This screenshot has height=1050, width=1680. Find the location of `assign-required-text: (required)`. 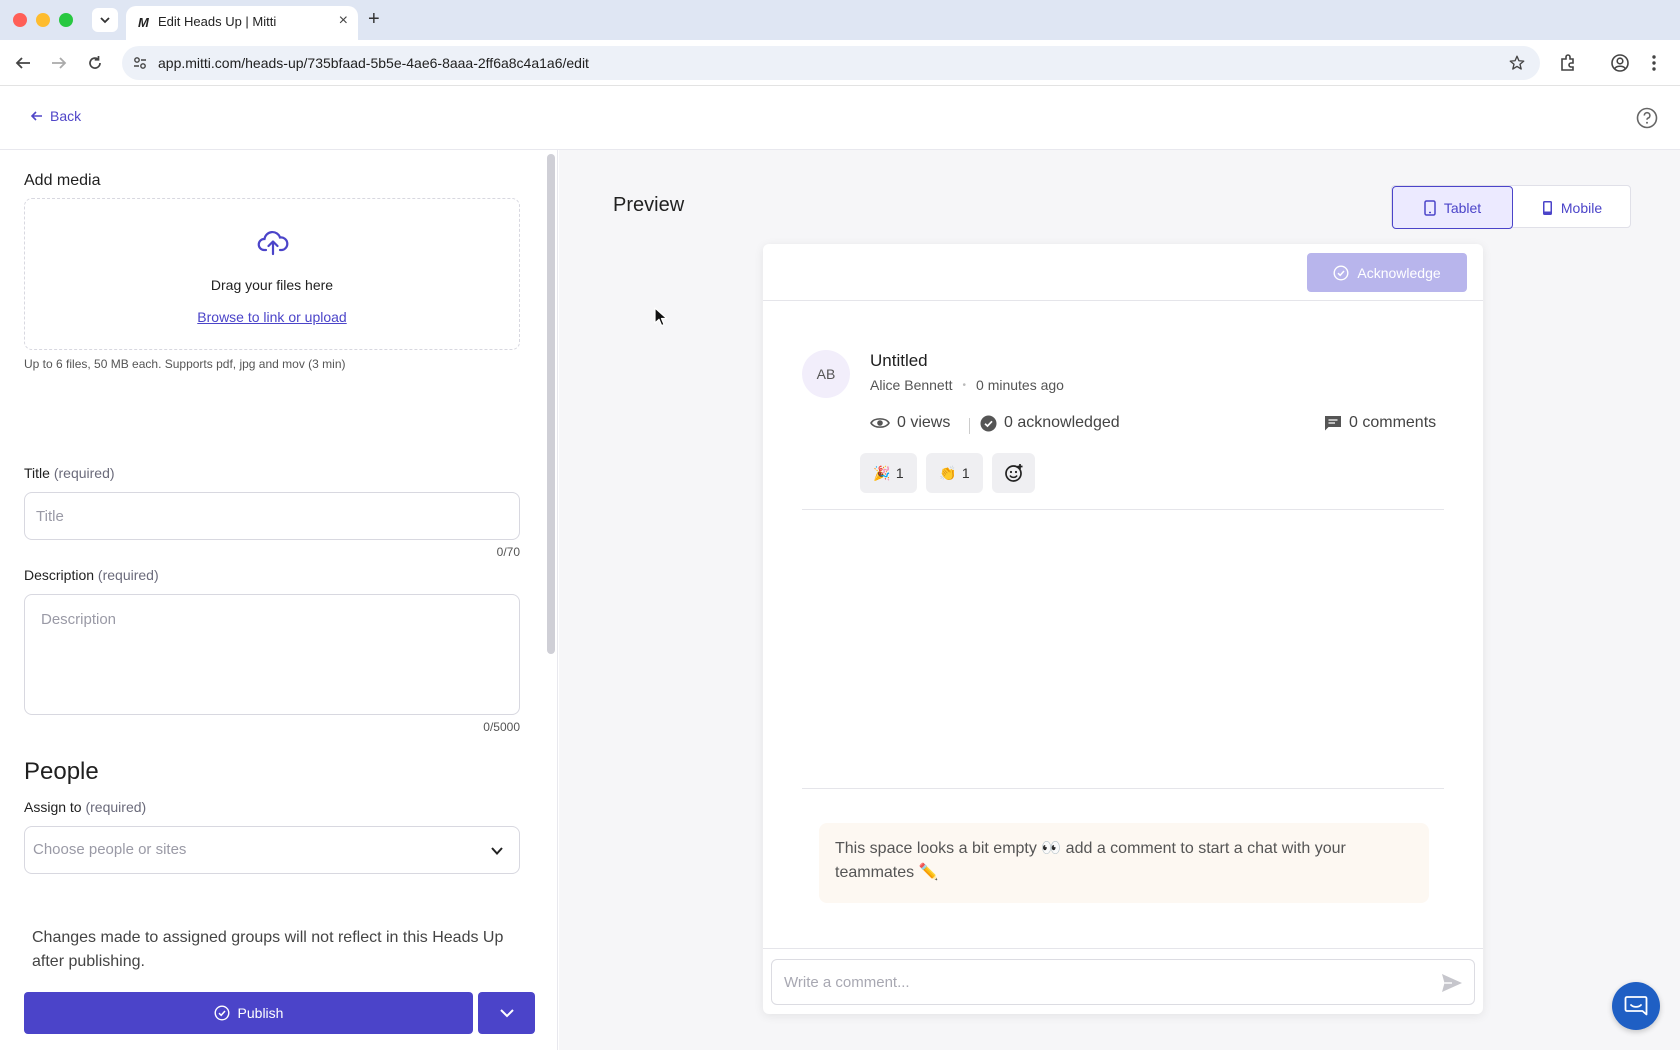

assign-required-text: (required) is located at coordinates (116, 807).